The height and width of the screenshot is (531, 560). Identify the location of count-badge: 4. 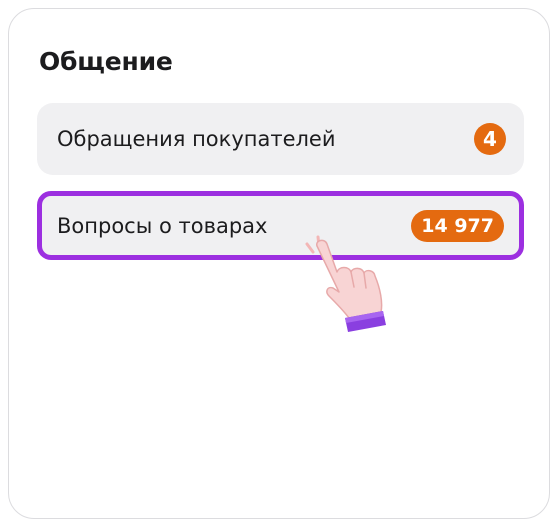
(490, 139).